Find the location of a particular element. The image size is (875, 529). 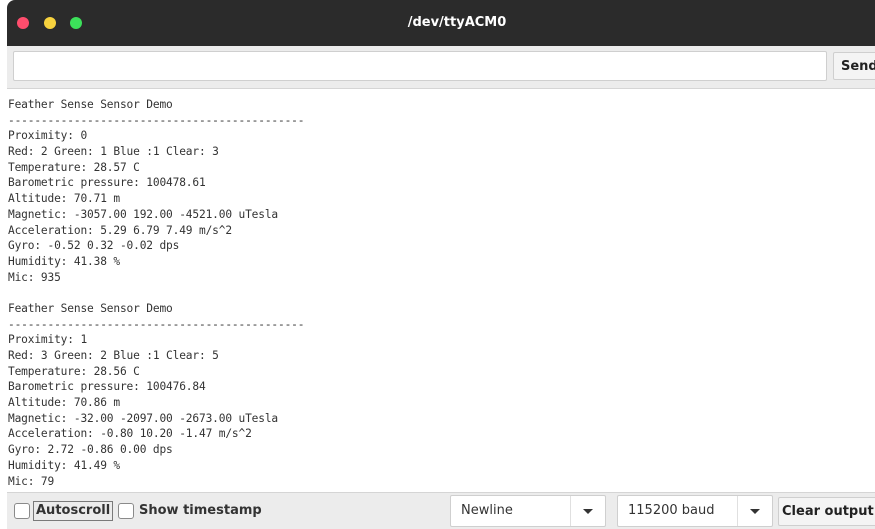

baud-rate-select: 115200 baud is located at coordinates (695, 511).